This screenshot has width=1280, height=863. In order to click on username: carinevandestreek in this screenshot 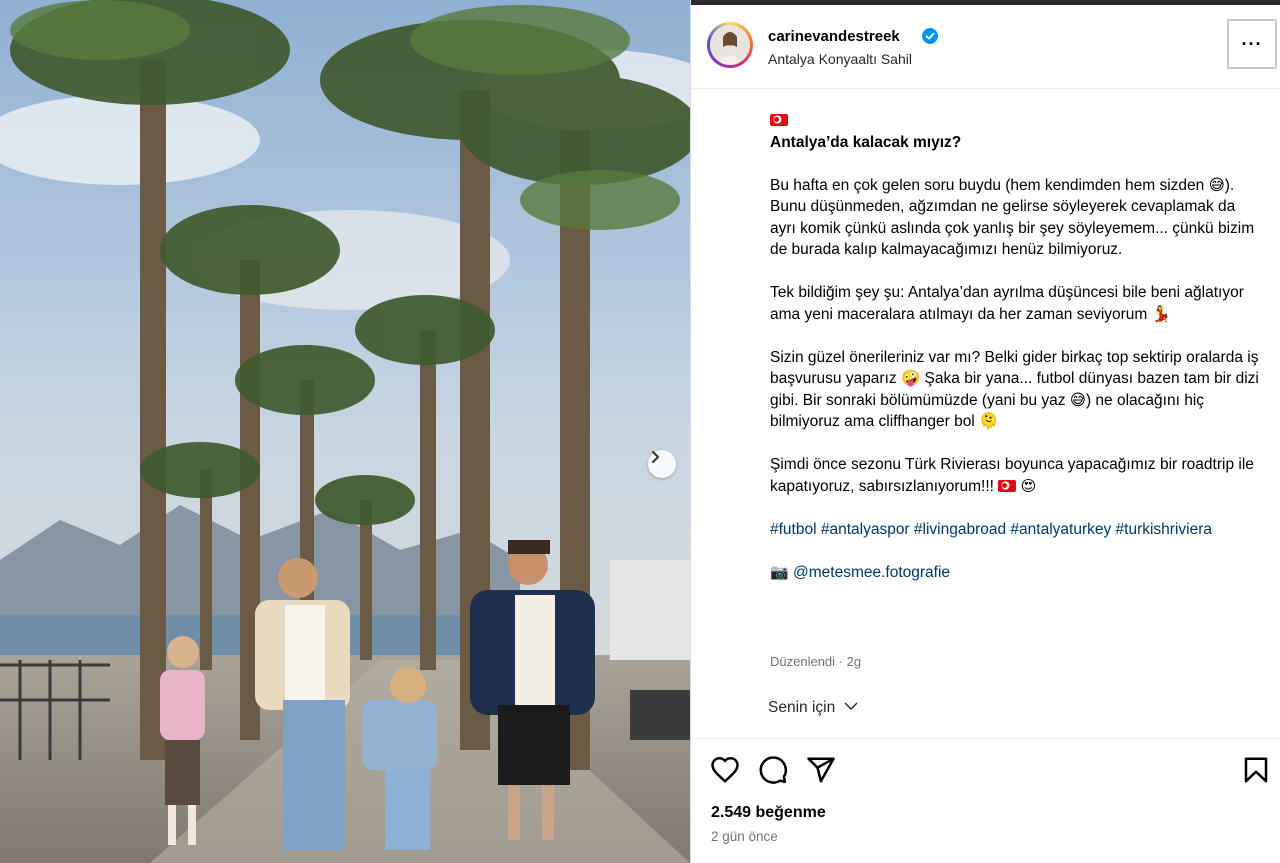, I will do `click(834, 36)`.